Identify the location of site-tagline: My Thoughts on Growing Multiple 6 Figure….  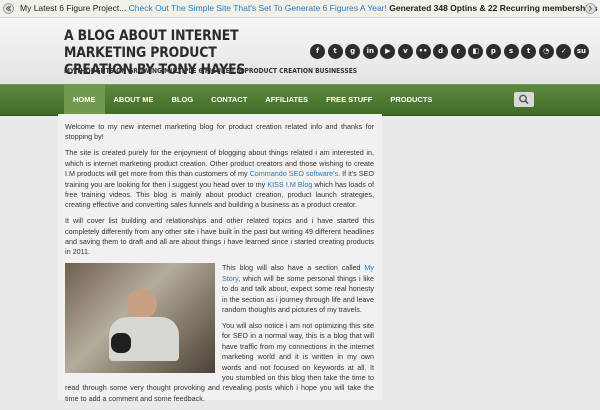
(211, 71).